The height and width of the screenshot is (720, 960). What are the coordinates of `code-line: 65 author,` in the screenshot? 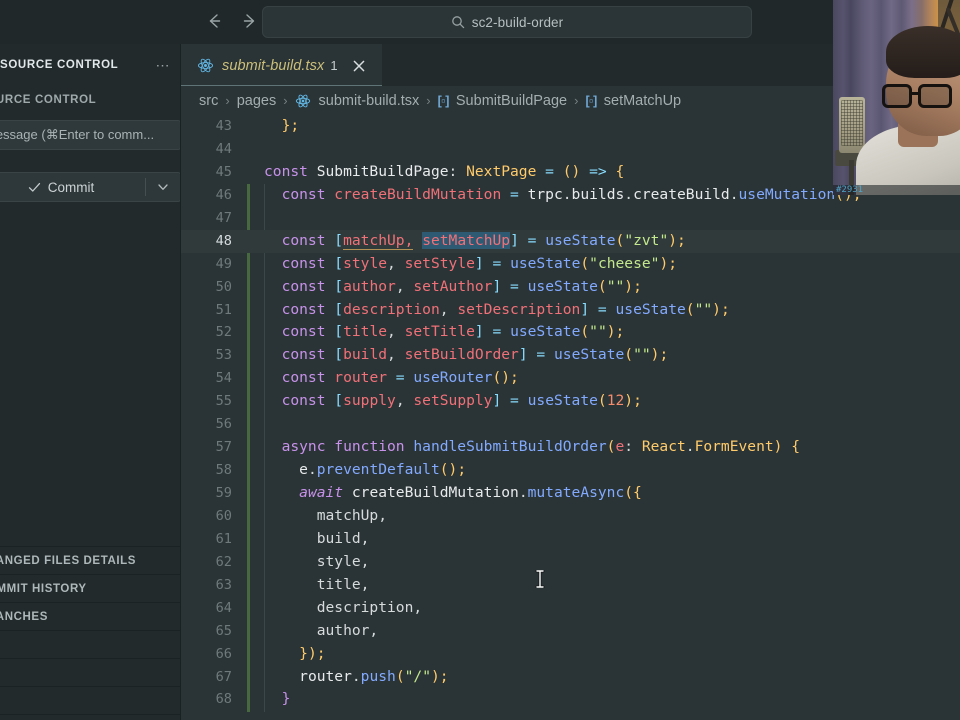 It's located at (570, 631).